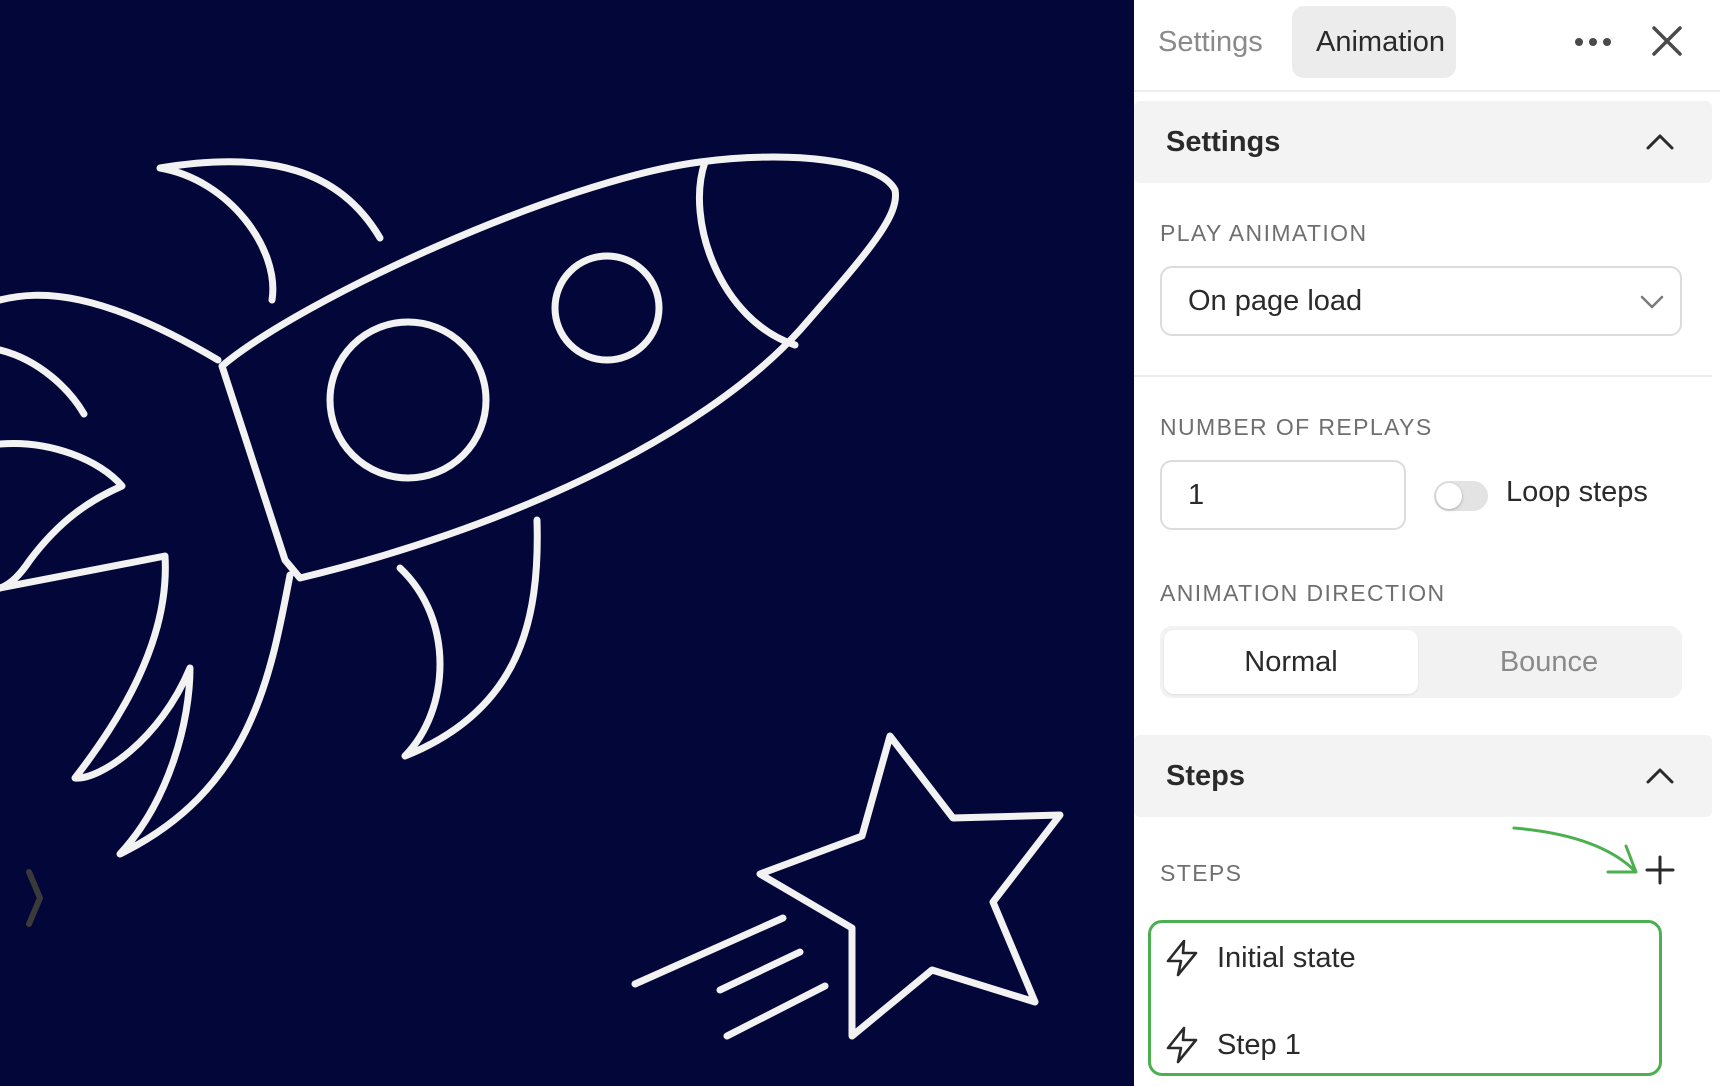 The width and height of the screenshot is (1720, 1086). What do you see at coordinates (1259, 1045) in the screenshot?
I see `step-label: Step 1` at bounding box center [1259, 1045].